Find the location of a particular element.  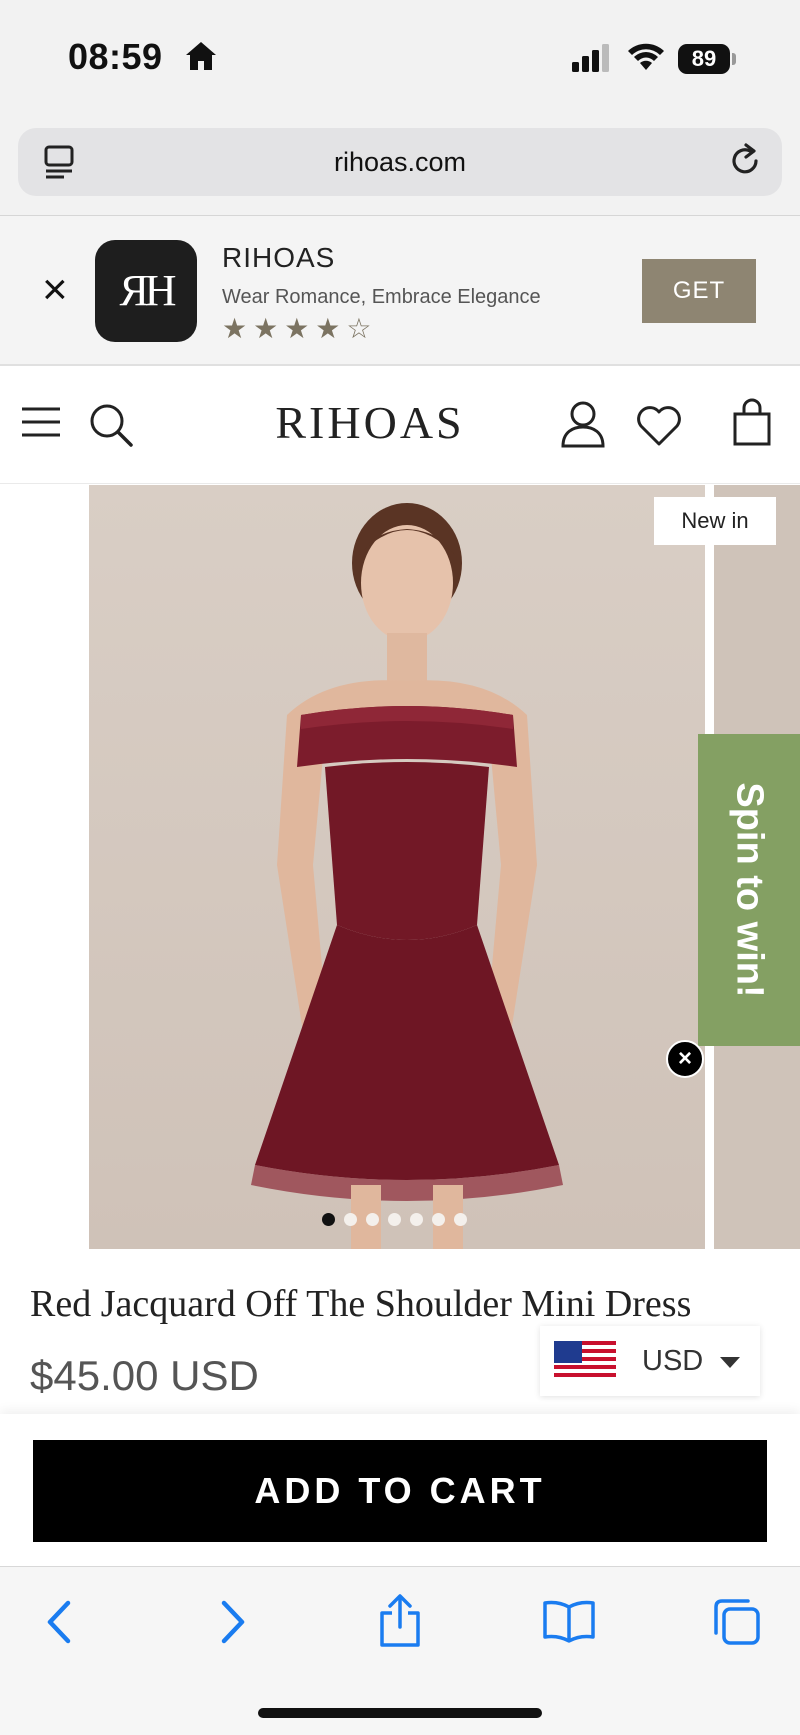

add-to-cart-bar: ADD TO CART is located at coordinates (400, 1490).